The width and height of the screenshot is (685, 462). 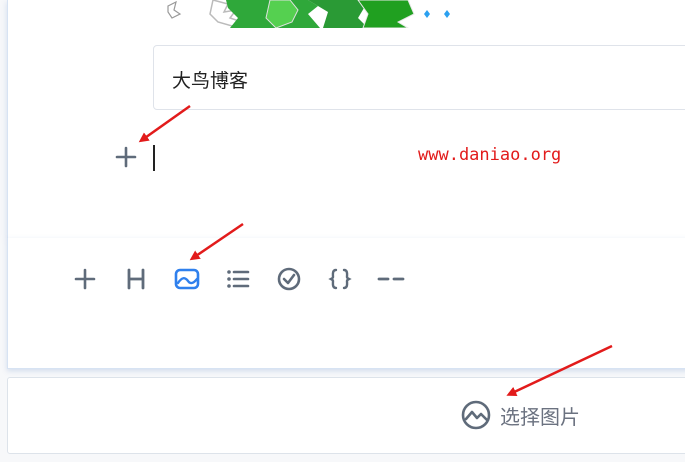 I want to click on select-image-label: 选择图片, so click(x=540, y=416).